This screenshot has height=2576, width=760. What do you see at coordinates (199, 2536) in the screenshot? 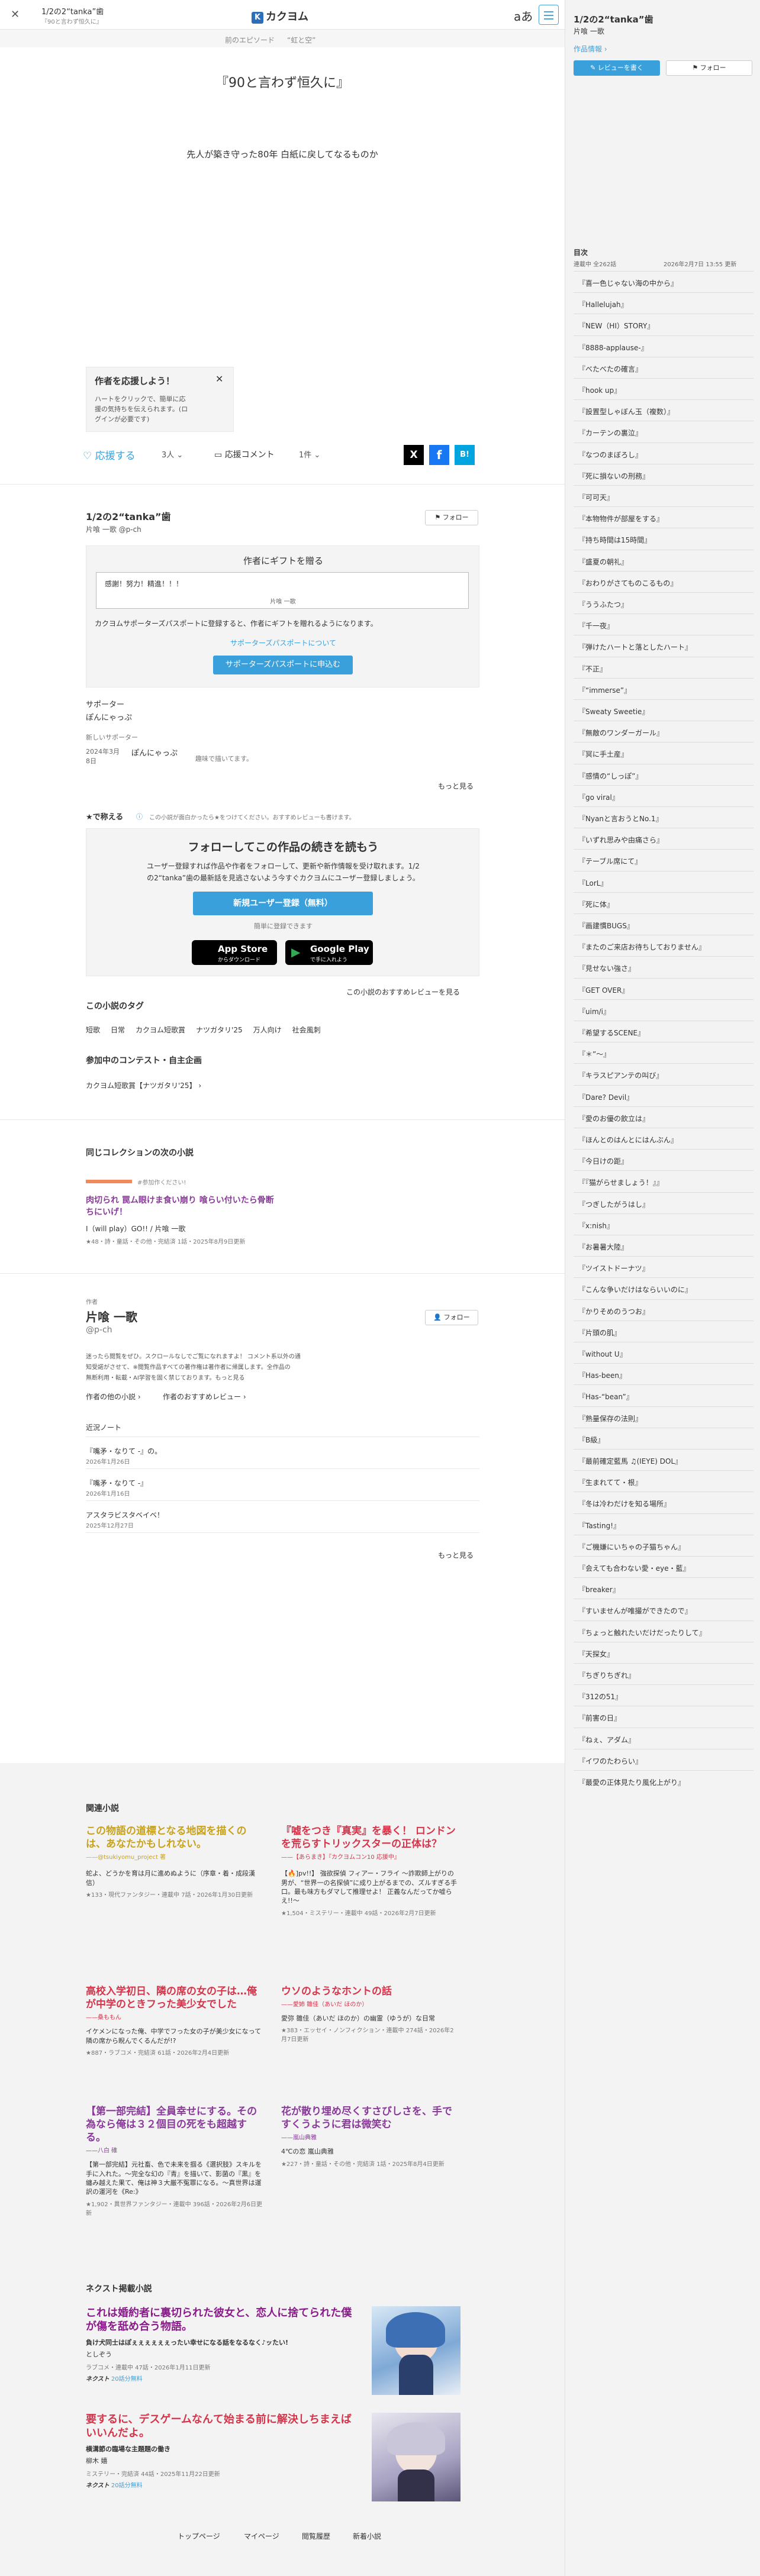
I see `footer-link-top: トップページ` at bounding box center [199, 2536].